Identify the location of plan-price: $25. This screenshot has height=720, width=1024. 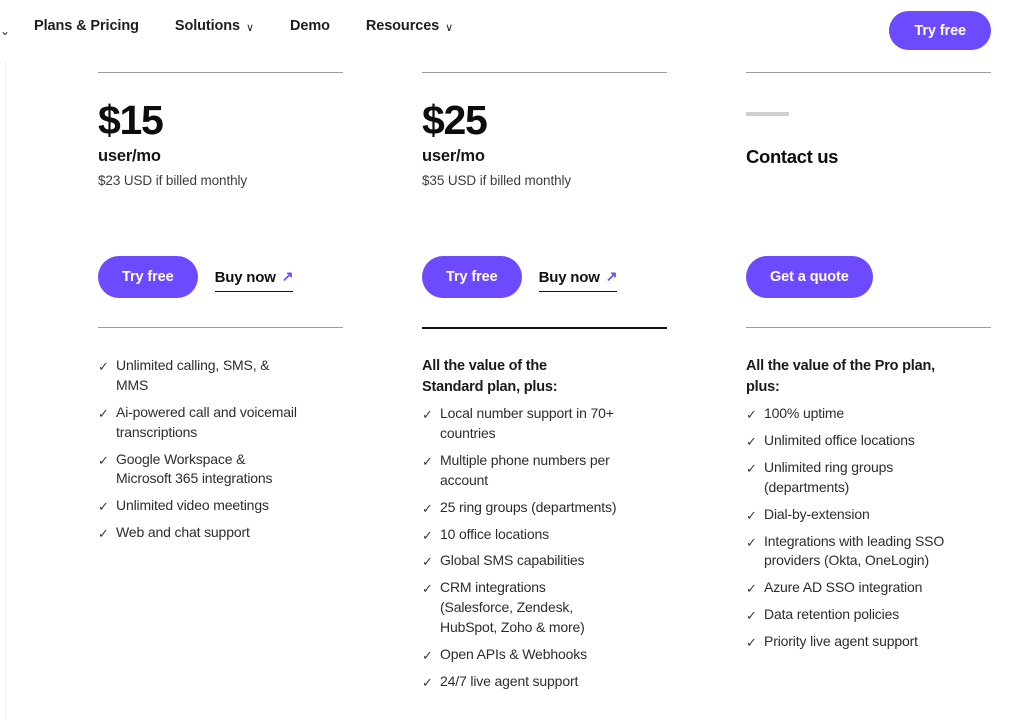
(455, 120).